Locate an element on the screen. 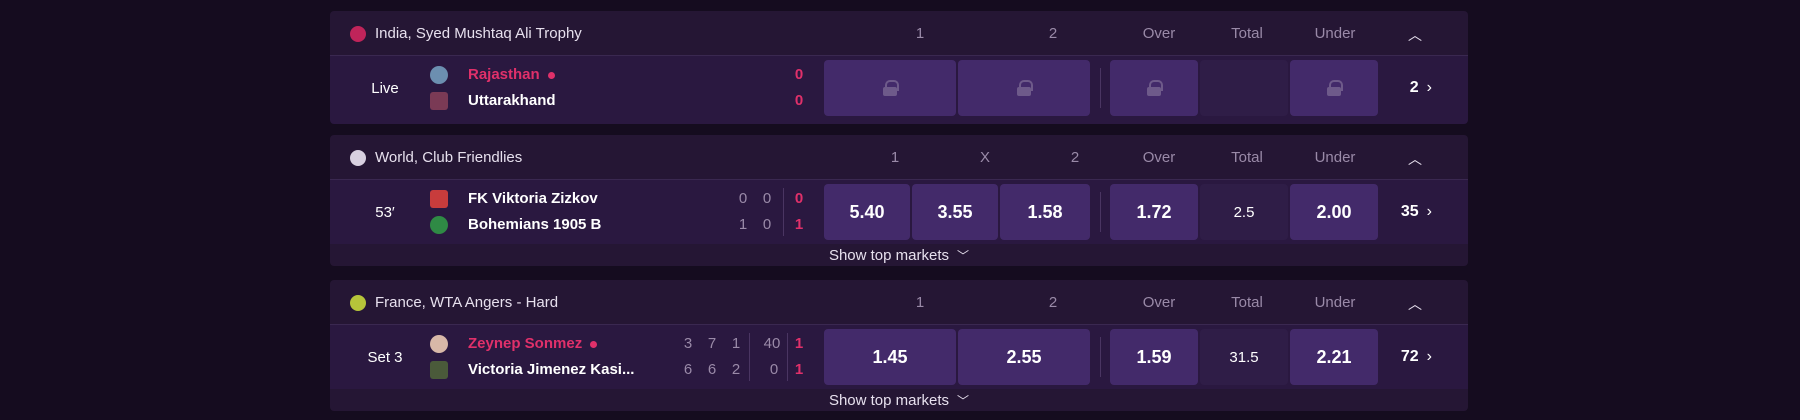 The width and height of the screenshot is (1800, 420). odd-button-under-locked is located at coordinates (1334, 88).